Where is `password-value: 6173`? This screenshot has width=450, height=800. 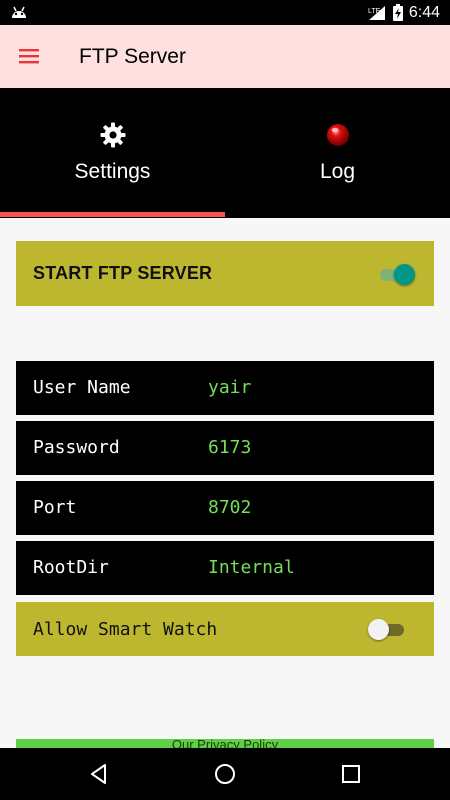 password-value: 6173 is located at coordinates (230, 447).